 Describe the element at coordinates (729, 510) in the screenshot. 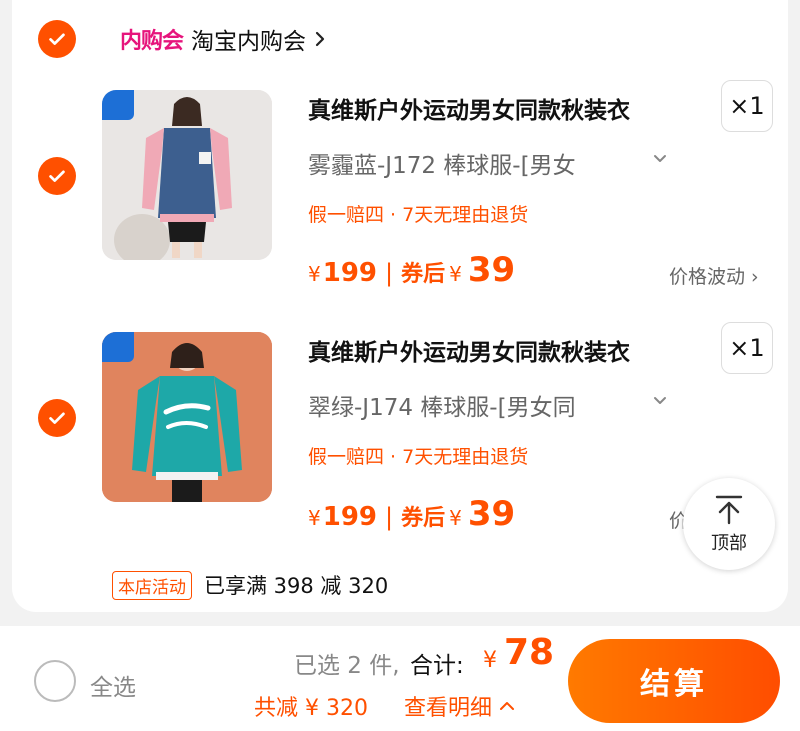

I see `arrow-up-icon` at that location.